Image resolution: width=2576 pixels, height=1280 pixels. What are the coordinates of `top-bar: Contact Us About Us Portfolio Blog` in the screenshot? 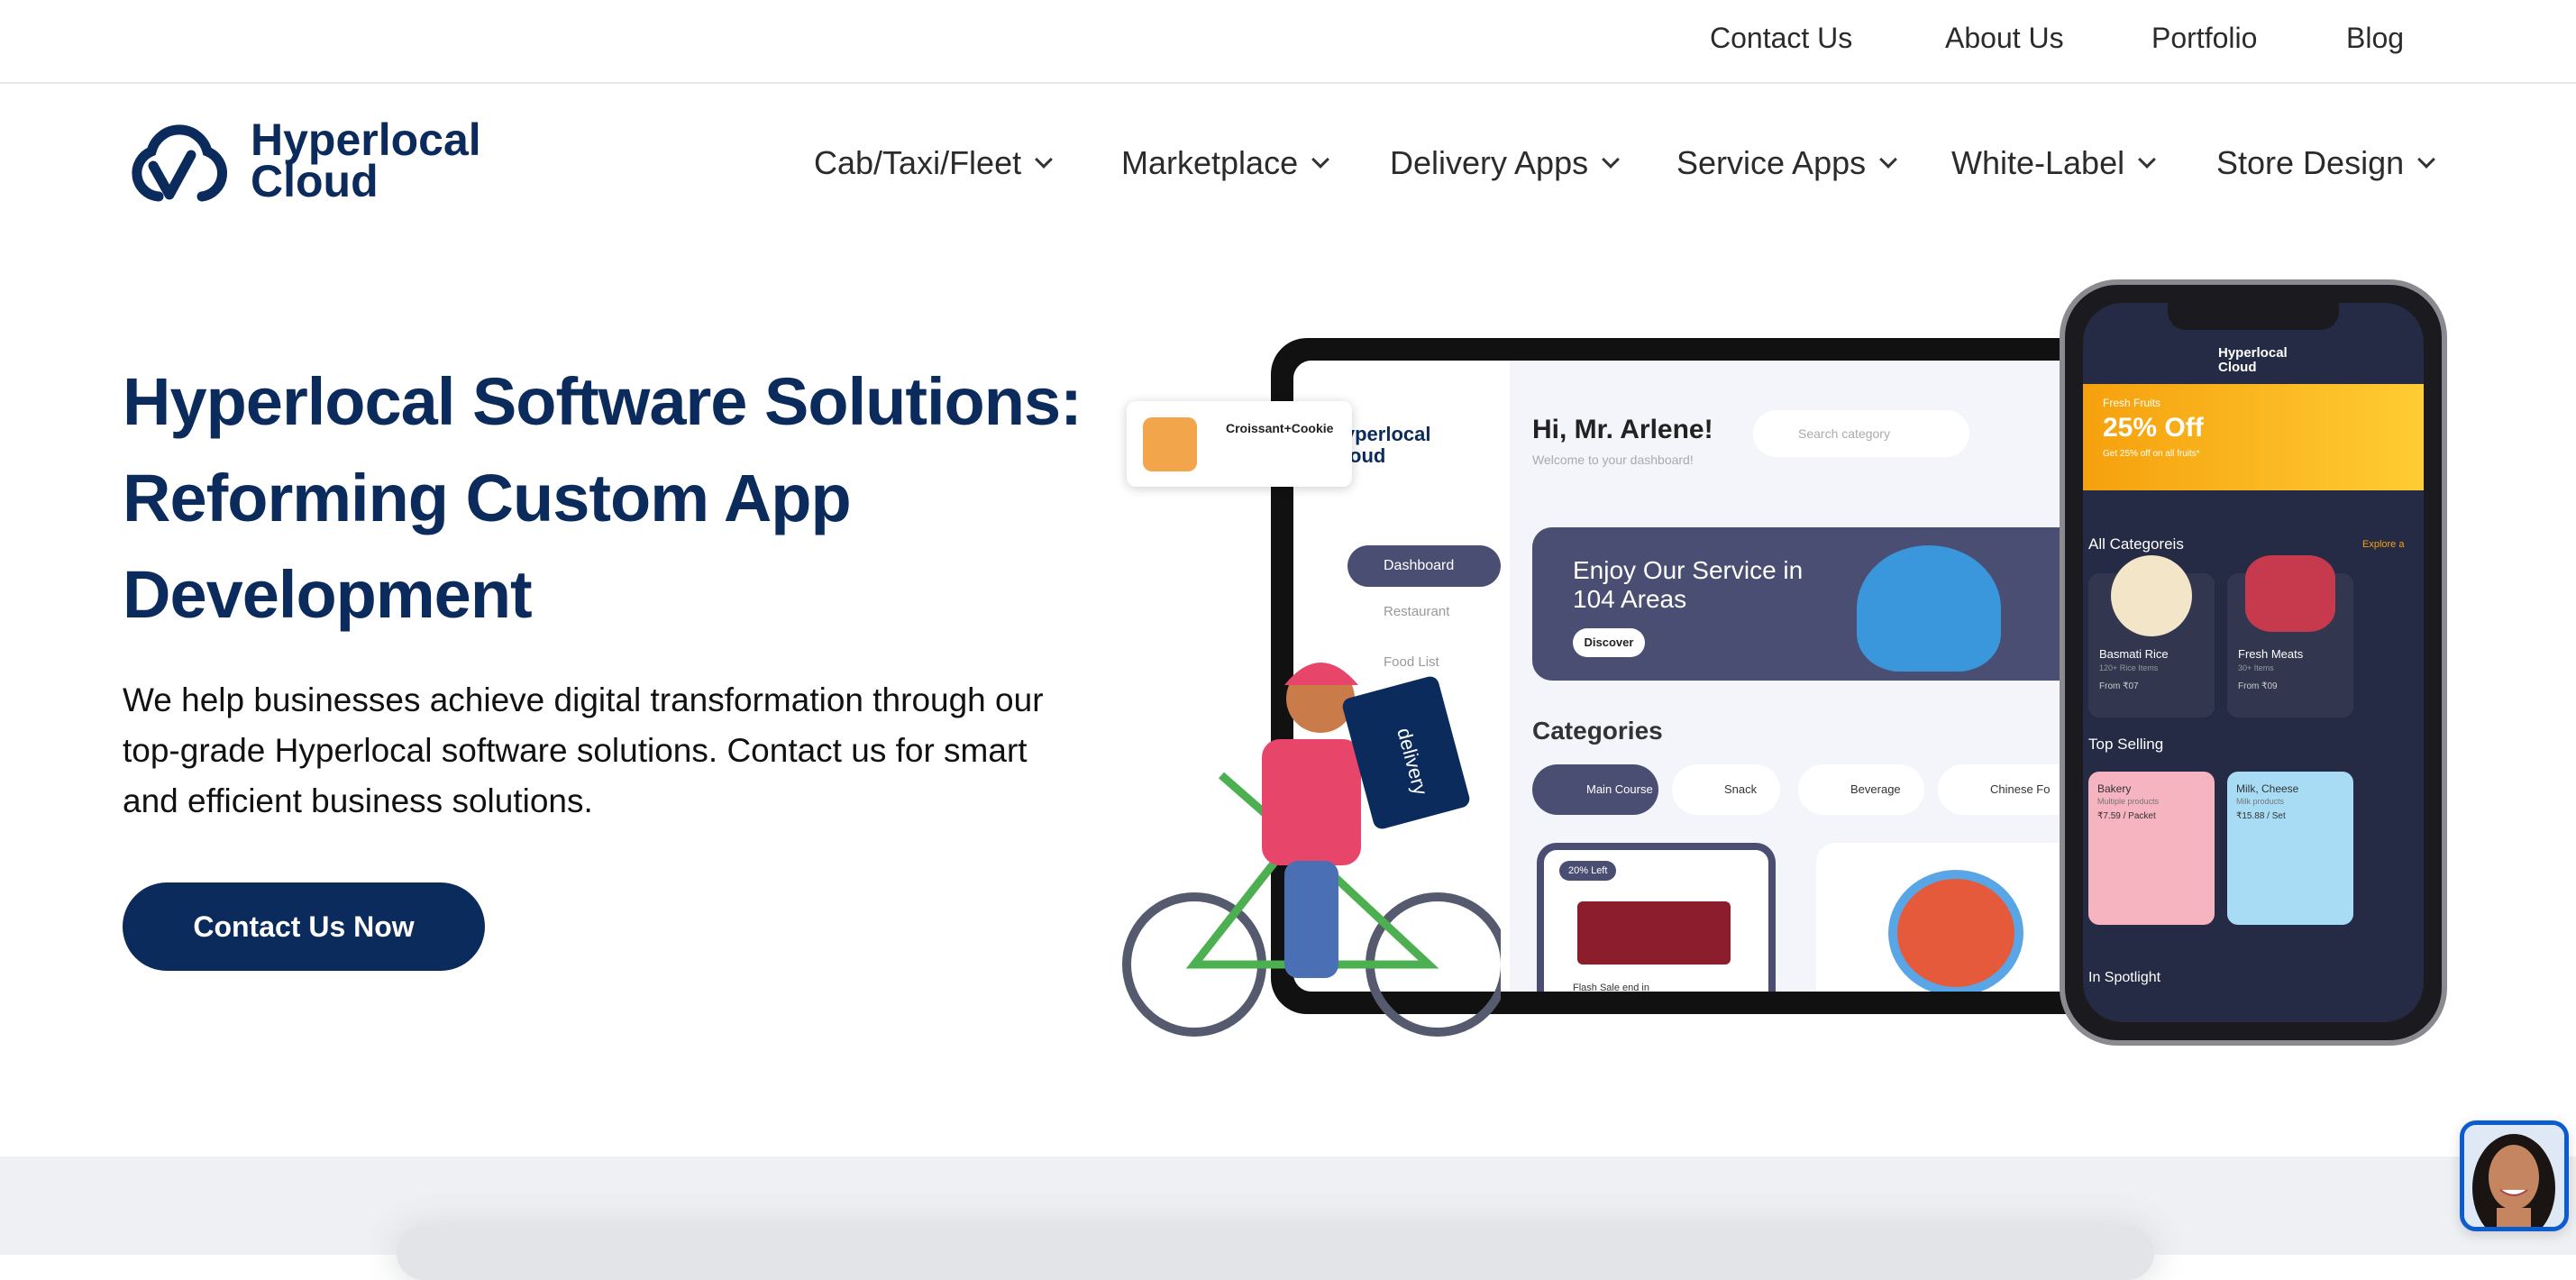 It's located at (1288, 42).